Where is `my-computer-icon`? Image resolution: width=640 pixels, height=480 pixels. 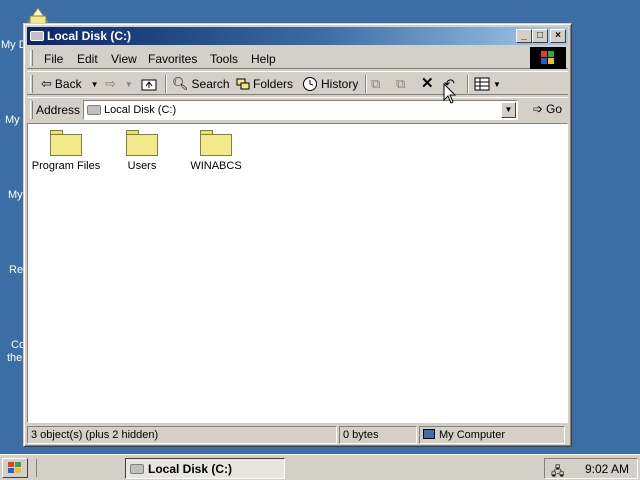 my-computer-icon is located at coordinates (429, 434).